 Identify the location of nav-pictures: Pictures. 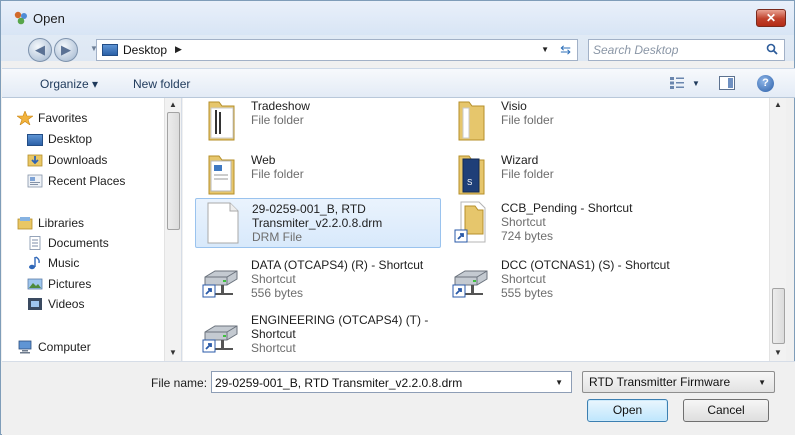
(59, 286).